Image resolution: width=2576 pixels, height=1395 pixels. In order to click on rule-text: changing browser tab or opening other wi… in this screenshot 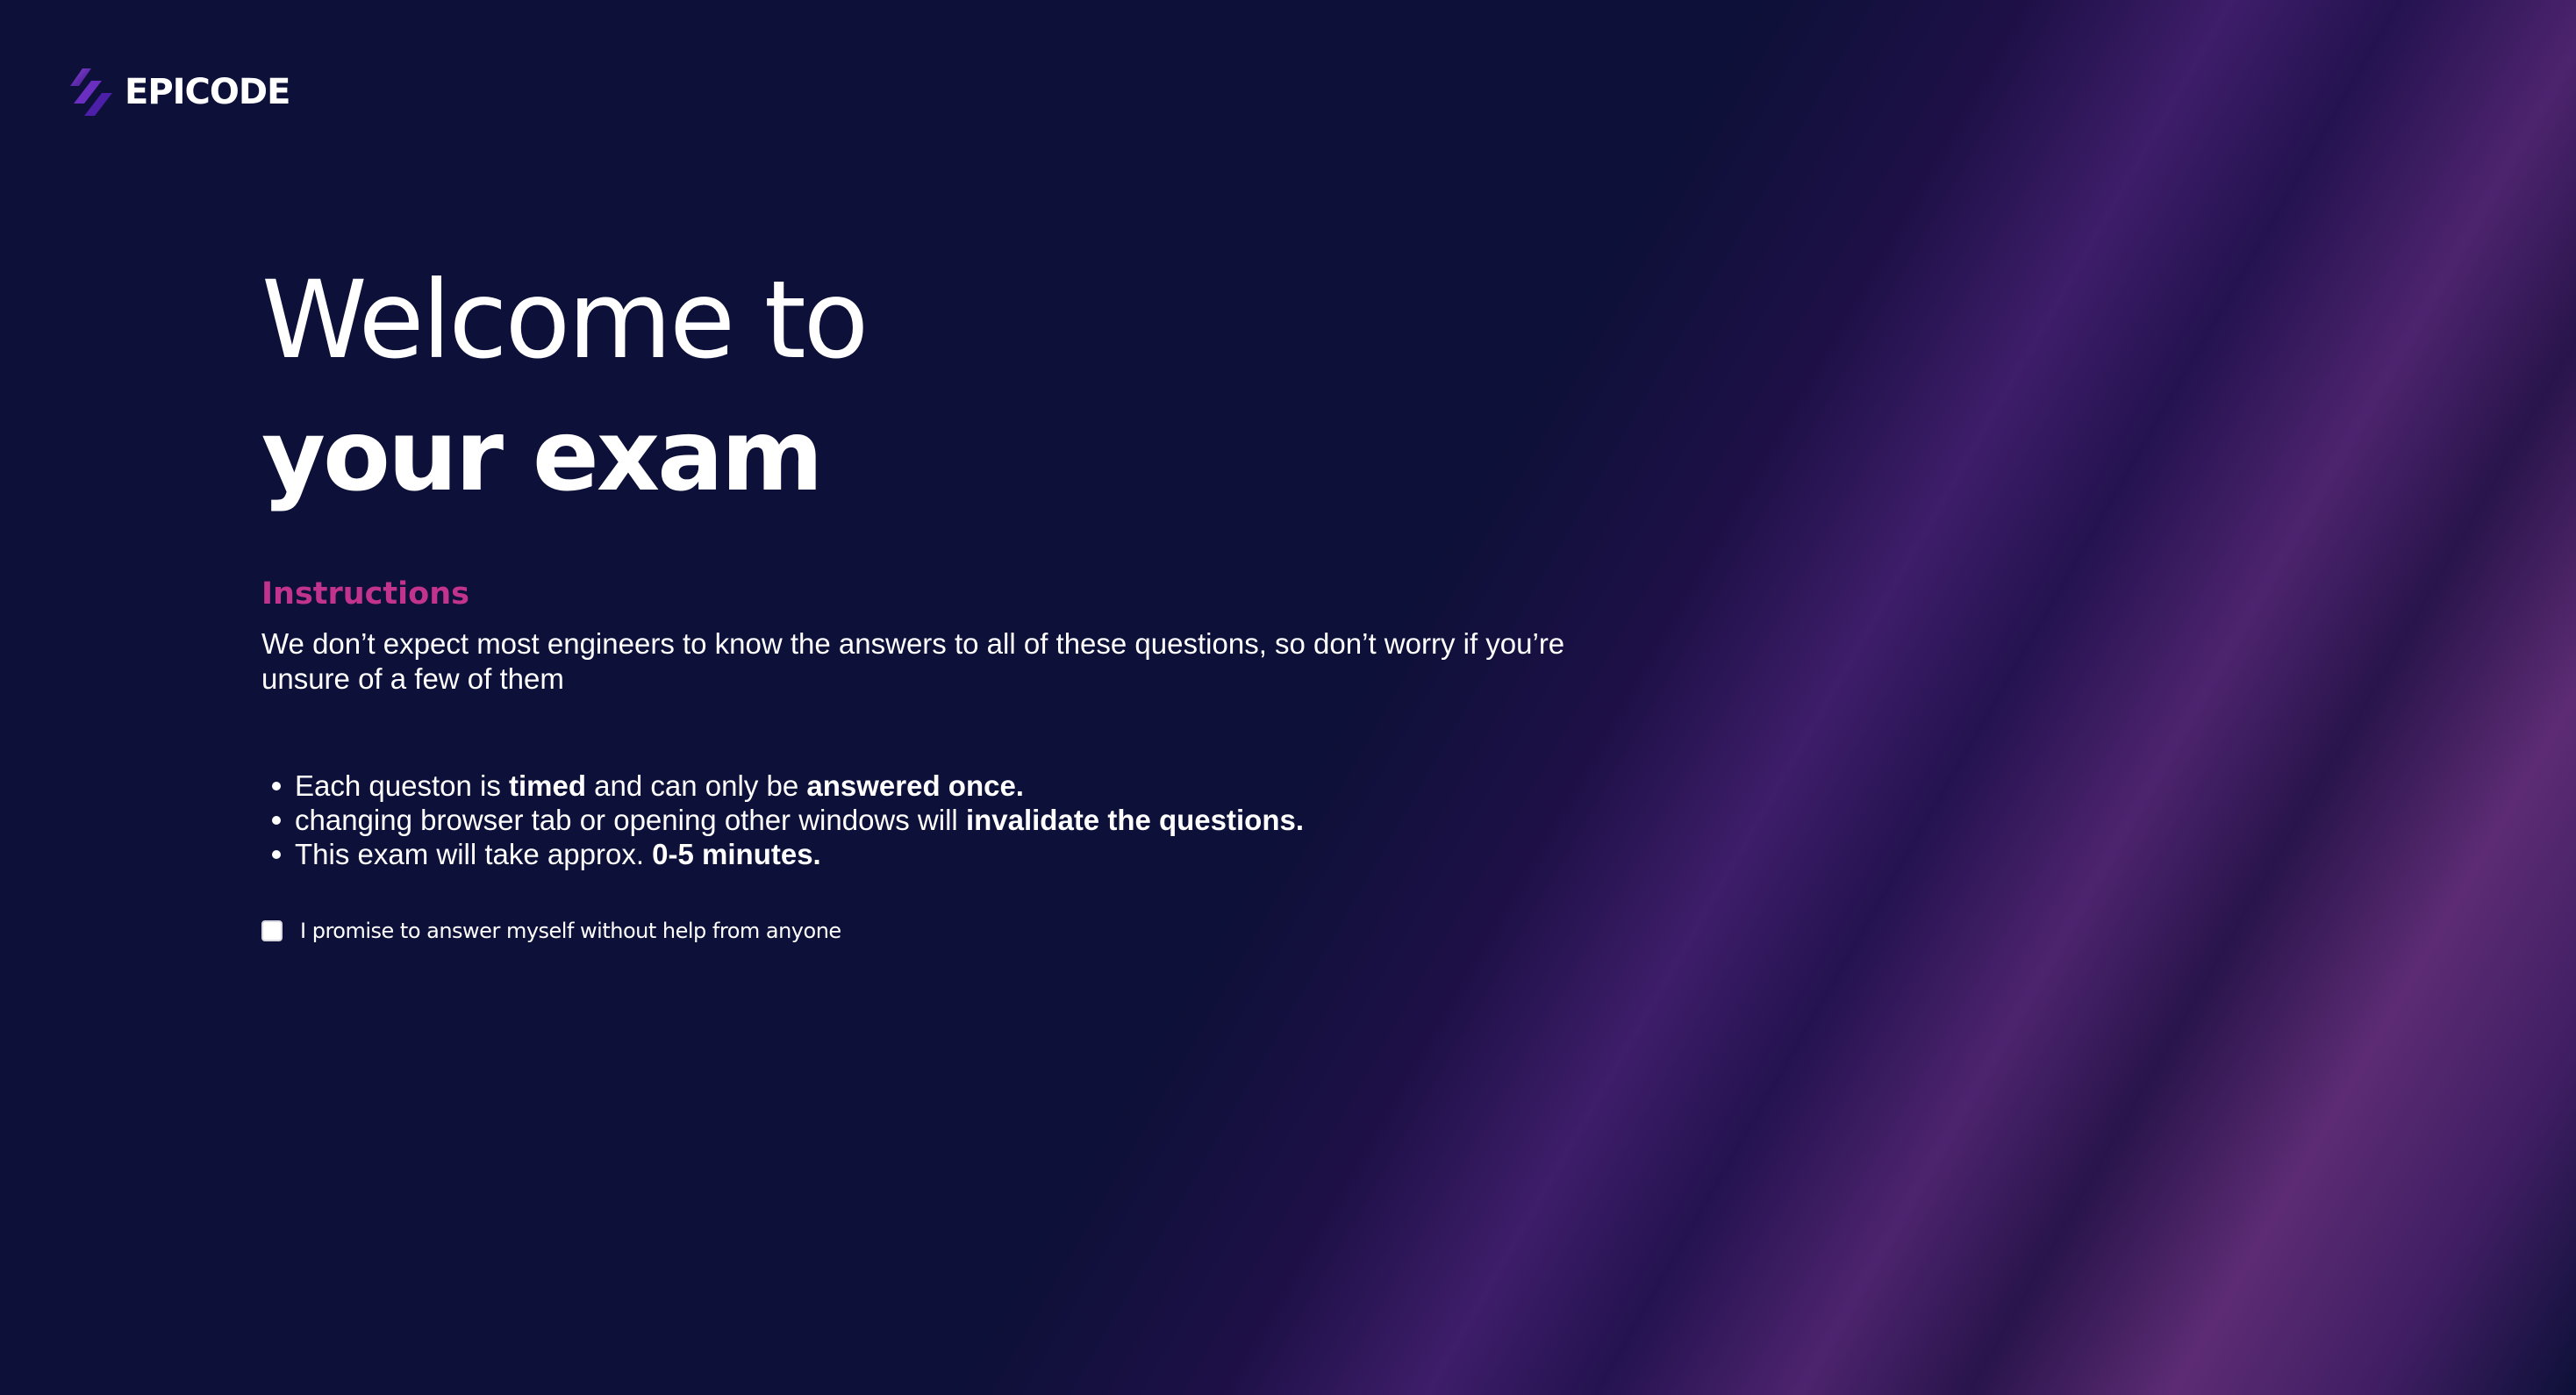, I will do `click(800, 820)`.